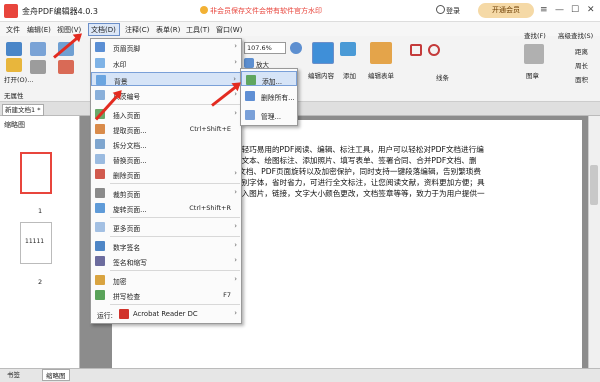 Image resolution: width=600 pixels, height=382 pixels. What do you see at coordinates (100, 47) in the screenshot?
I see `header-footer-icon` at bounding box center [100, 47].